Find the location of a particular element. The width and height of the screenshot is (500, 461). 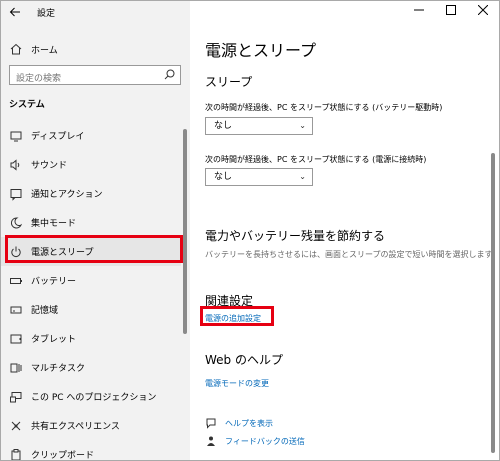

link-highlight is located at coordinates (237, 316).